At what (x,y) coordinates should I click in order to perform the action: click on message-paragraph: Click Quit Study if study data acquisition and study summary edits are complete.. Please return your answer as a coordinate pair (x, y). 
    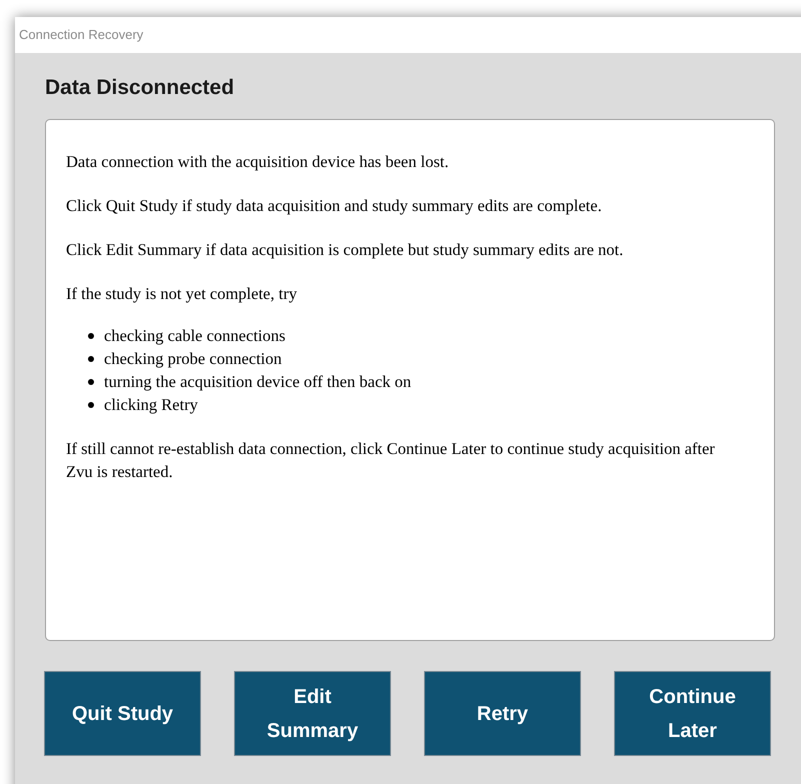
    Looking at the image, I should click on (334, 206).